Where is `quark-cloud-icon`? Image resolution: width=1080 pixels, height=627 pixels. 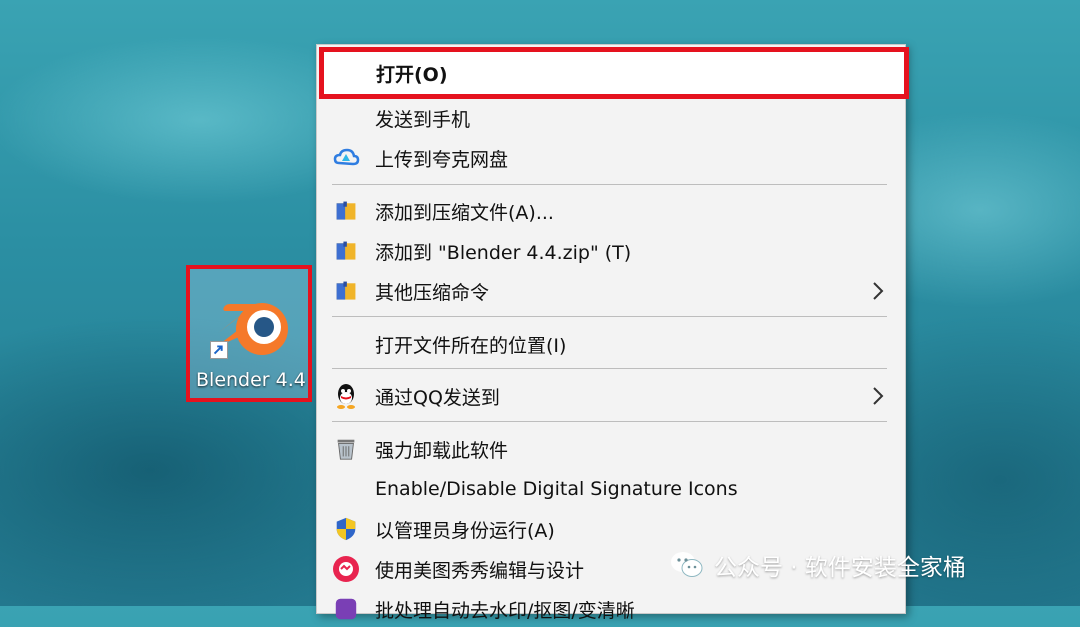
quark-cloud-icon is located at coordinates (346, 158).